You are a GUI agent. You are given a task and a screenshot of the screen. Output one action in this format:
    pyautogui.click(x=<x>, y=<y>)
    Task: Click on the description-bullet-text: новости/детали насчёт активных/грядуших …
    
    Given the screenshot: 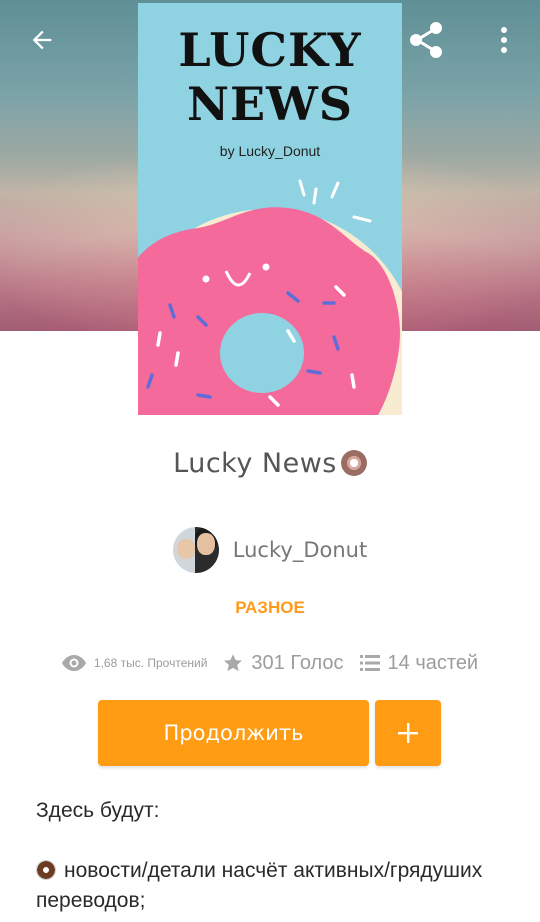 What is the action you would take?
    pyautogui.click(x=259, y=885)
    